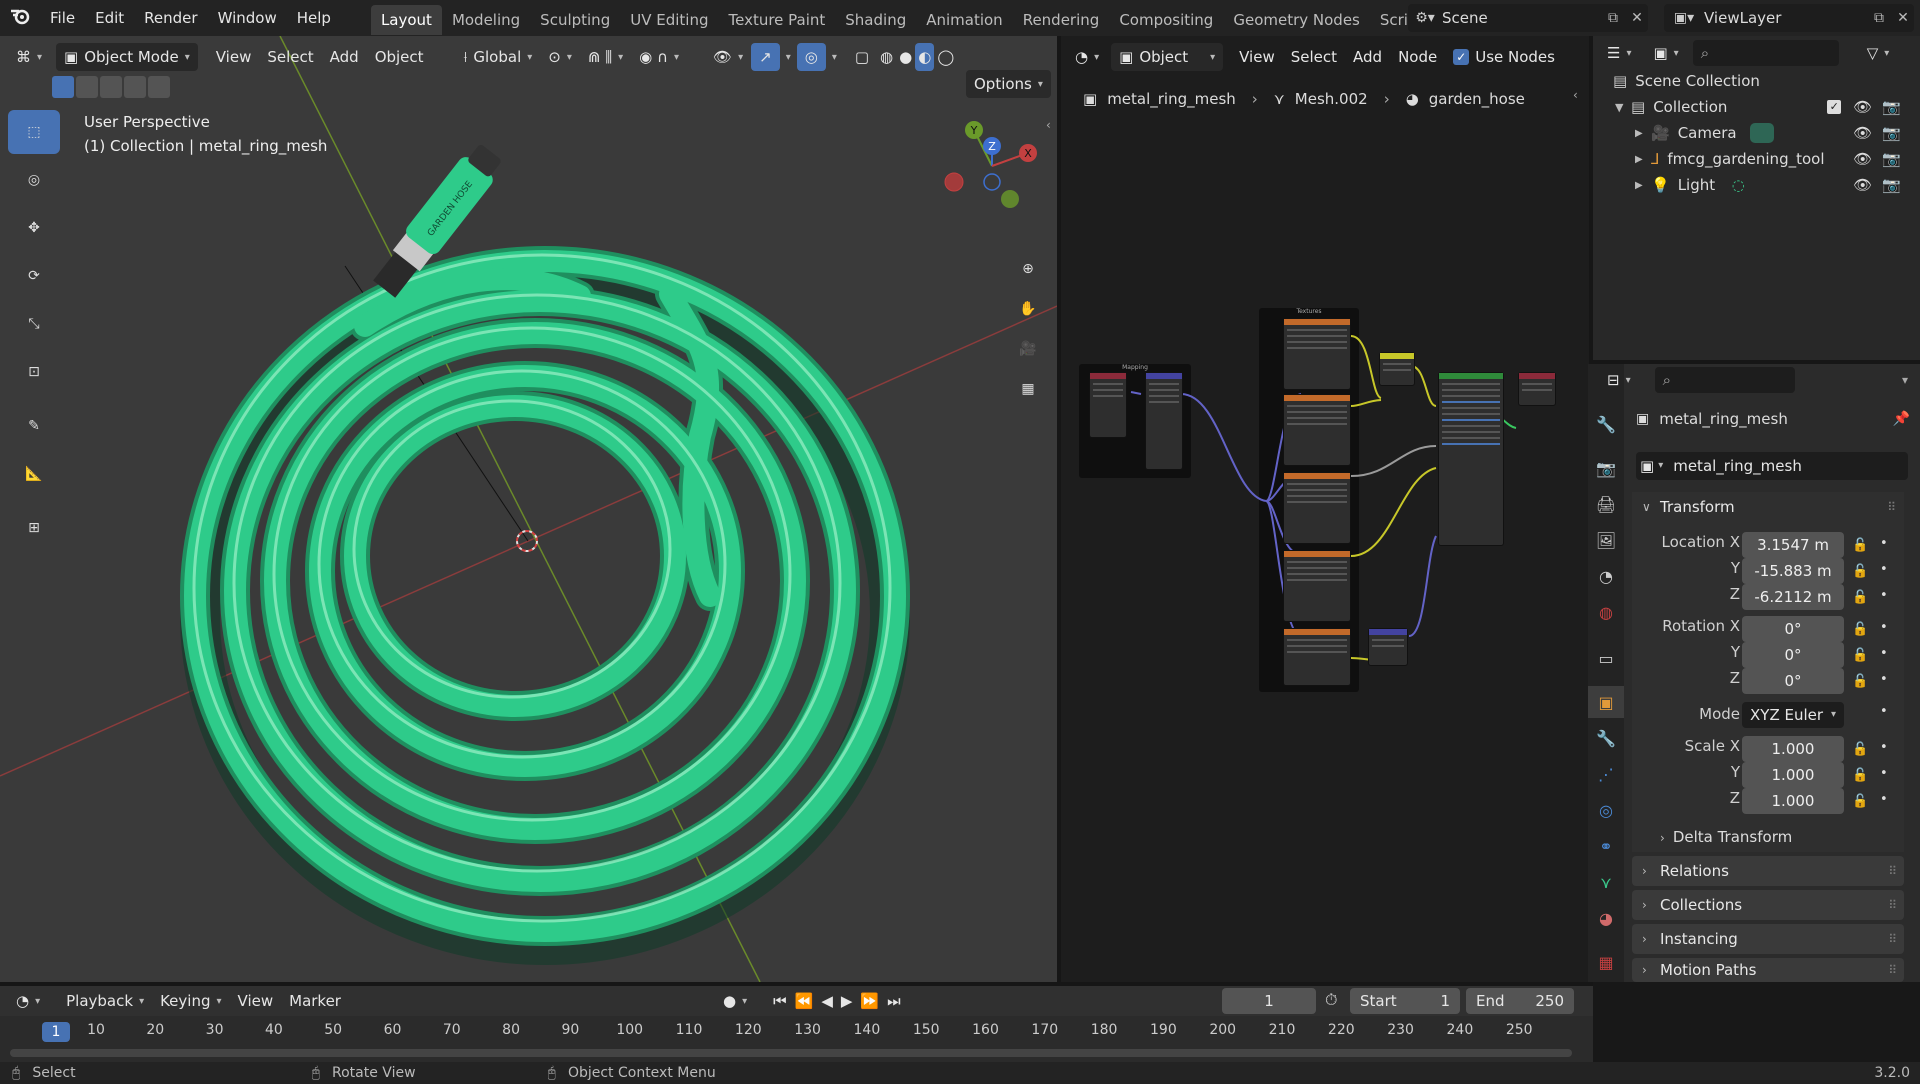 Image resolution: width=1920 pixels, height=1084 pixels. Describe the element at coordinates (1862, 159) in the screenshot. I see `eye-icon: 👁` at that location.